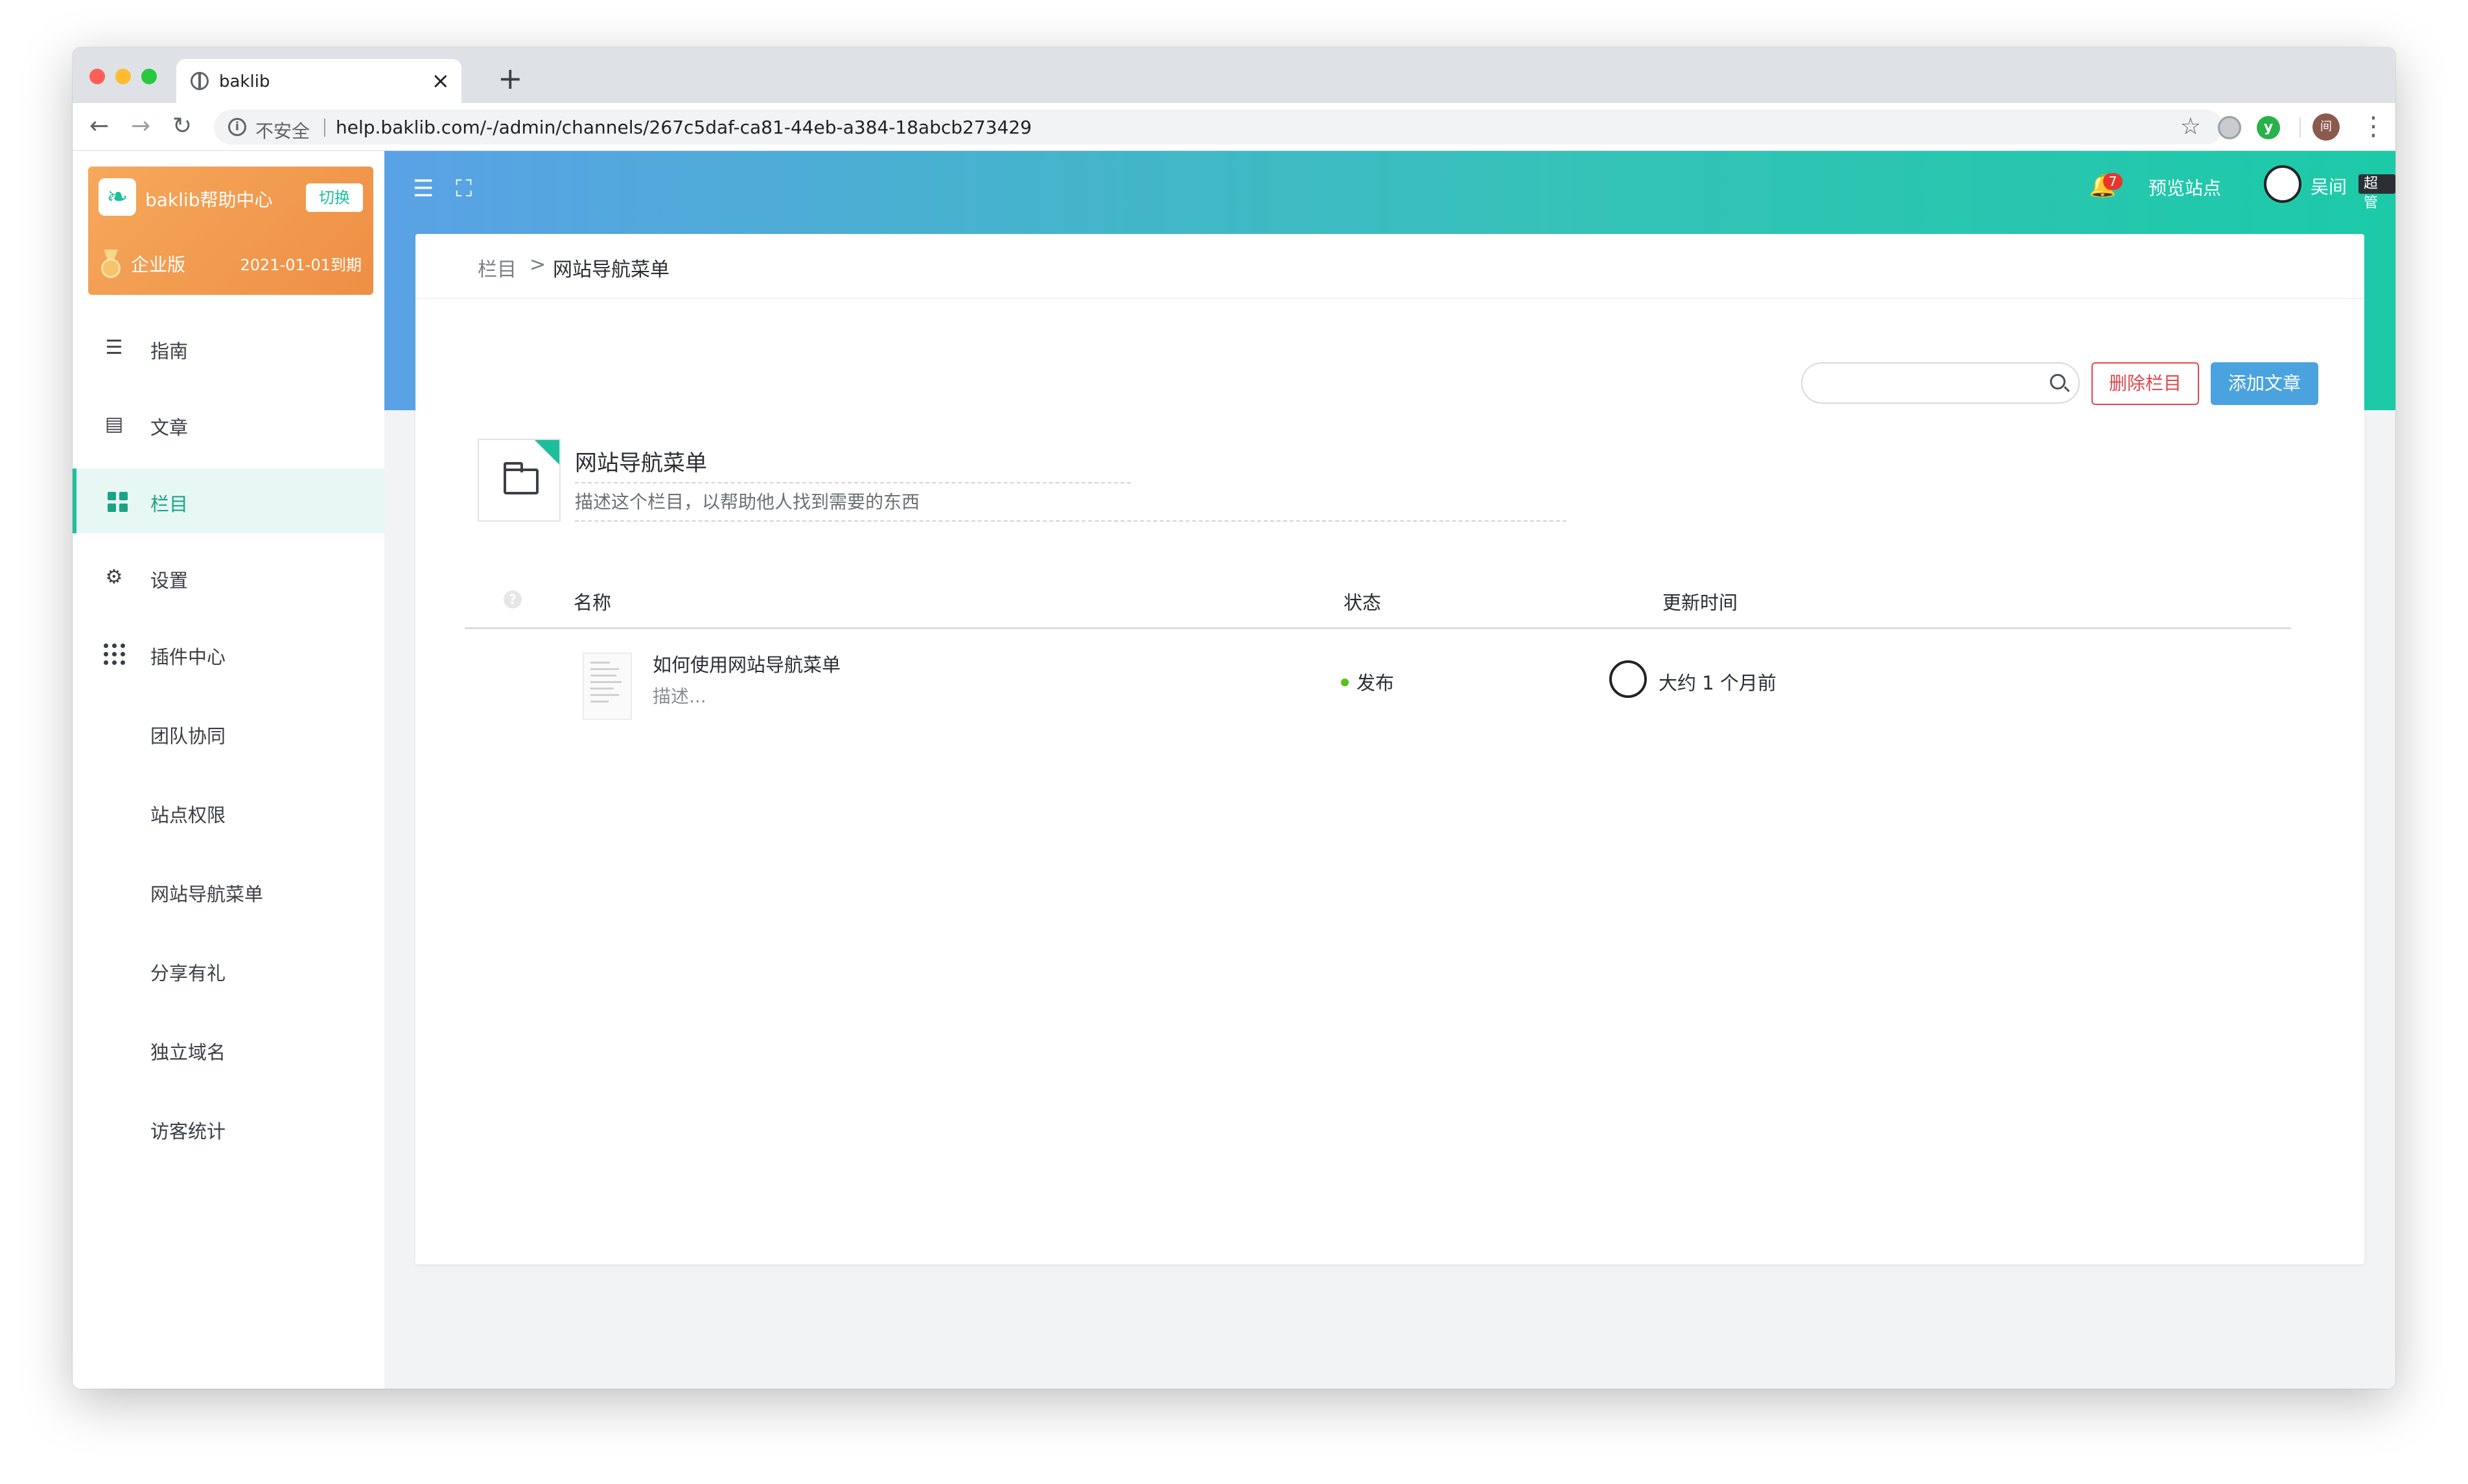 This screenshot has height=1484, width=2468. What do you see at coordinates (2190, 127) in the screenshot?
I see `bookmark-star-icon: ☆` at bounding box center [2190, 127].